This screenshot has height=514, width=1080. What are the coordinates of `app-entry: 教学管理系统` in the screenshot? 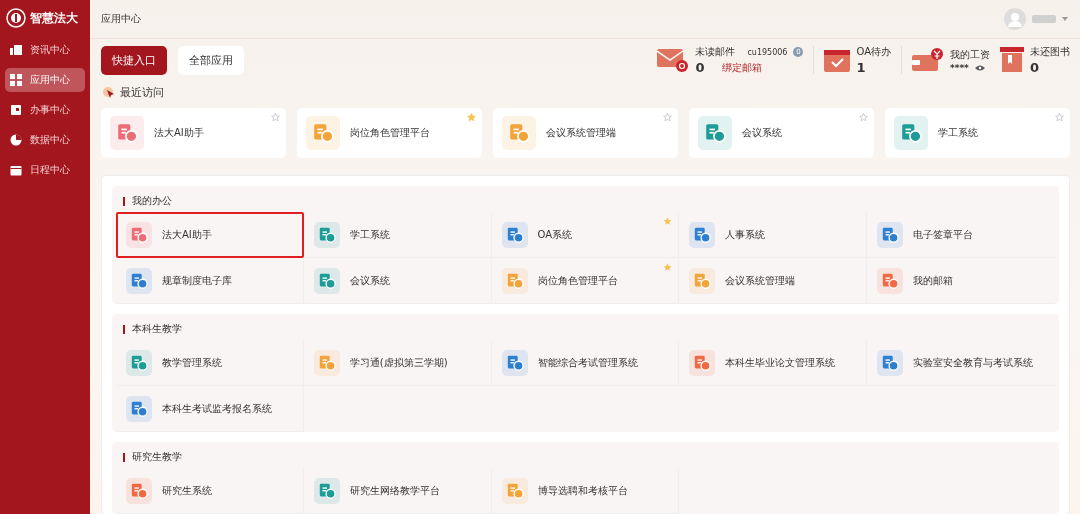 It's located at (210, 363).